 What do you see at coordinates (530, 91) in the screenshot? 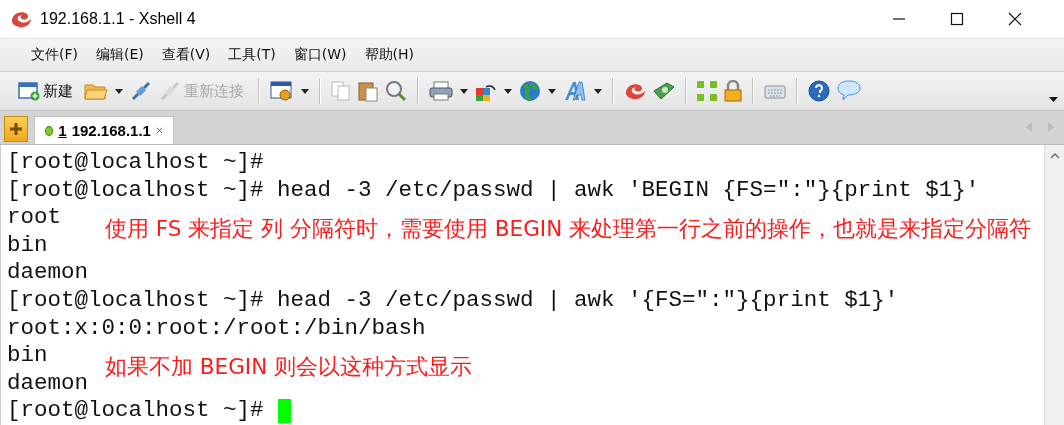
I see `globe-icon` at bounding box center [530, 91].